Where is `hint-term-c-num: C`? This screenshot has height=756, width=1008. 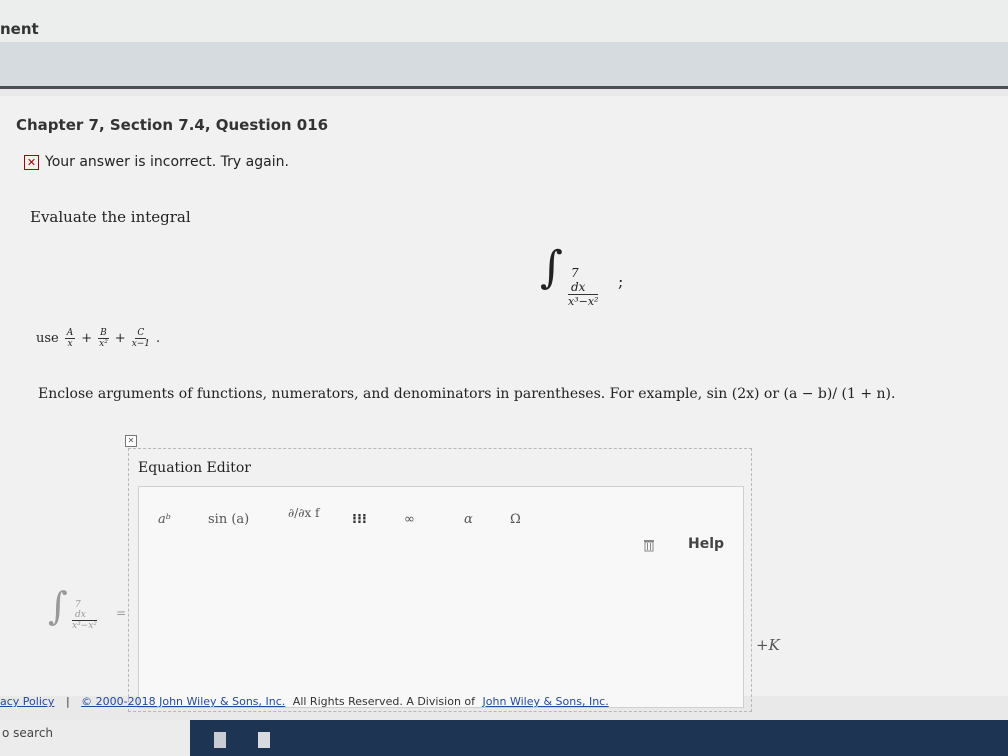
hint-term-c-num: C is located at coordinates (141, 333).